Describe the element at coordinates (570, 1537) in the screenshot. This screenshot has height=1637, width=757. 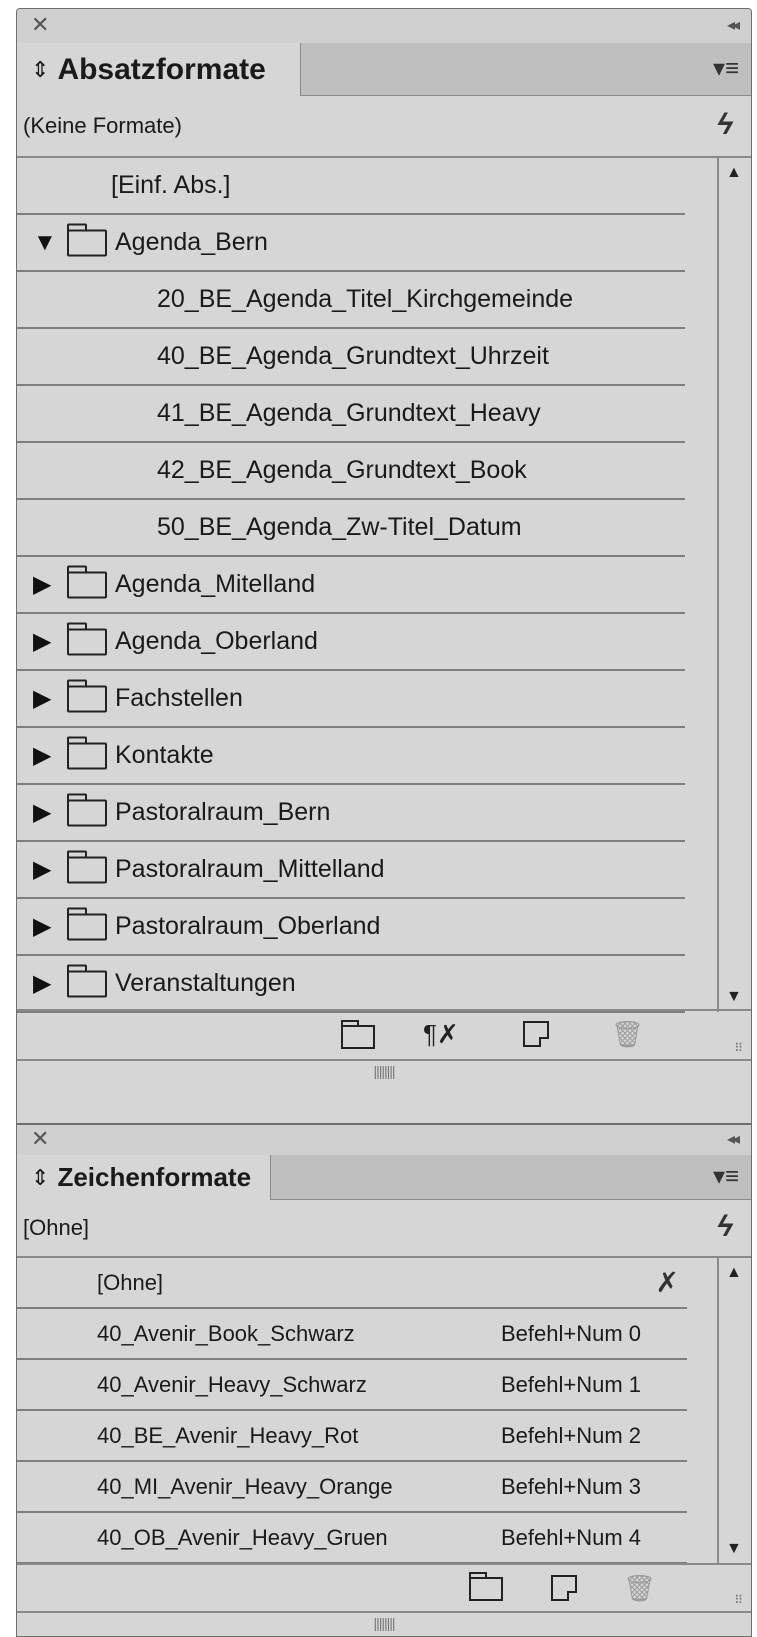
I see `keyboard-shortcut: Befehl+Num 4` at that location.